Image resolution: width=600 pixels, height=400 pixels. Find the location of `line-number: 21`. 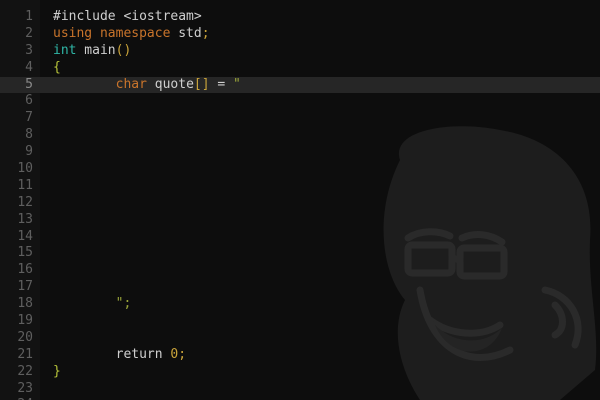

line-number: 21 is located at coordinates (25, 354).